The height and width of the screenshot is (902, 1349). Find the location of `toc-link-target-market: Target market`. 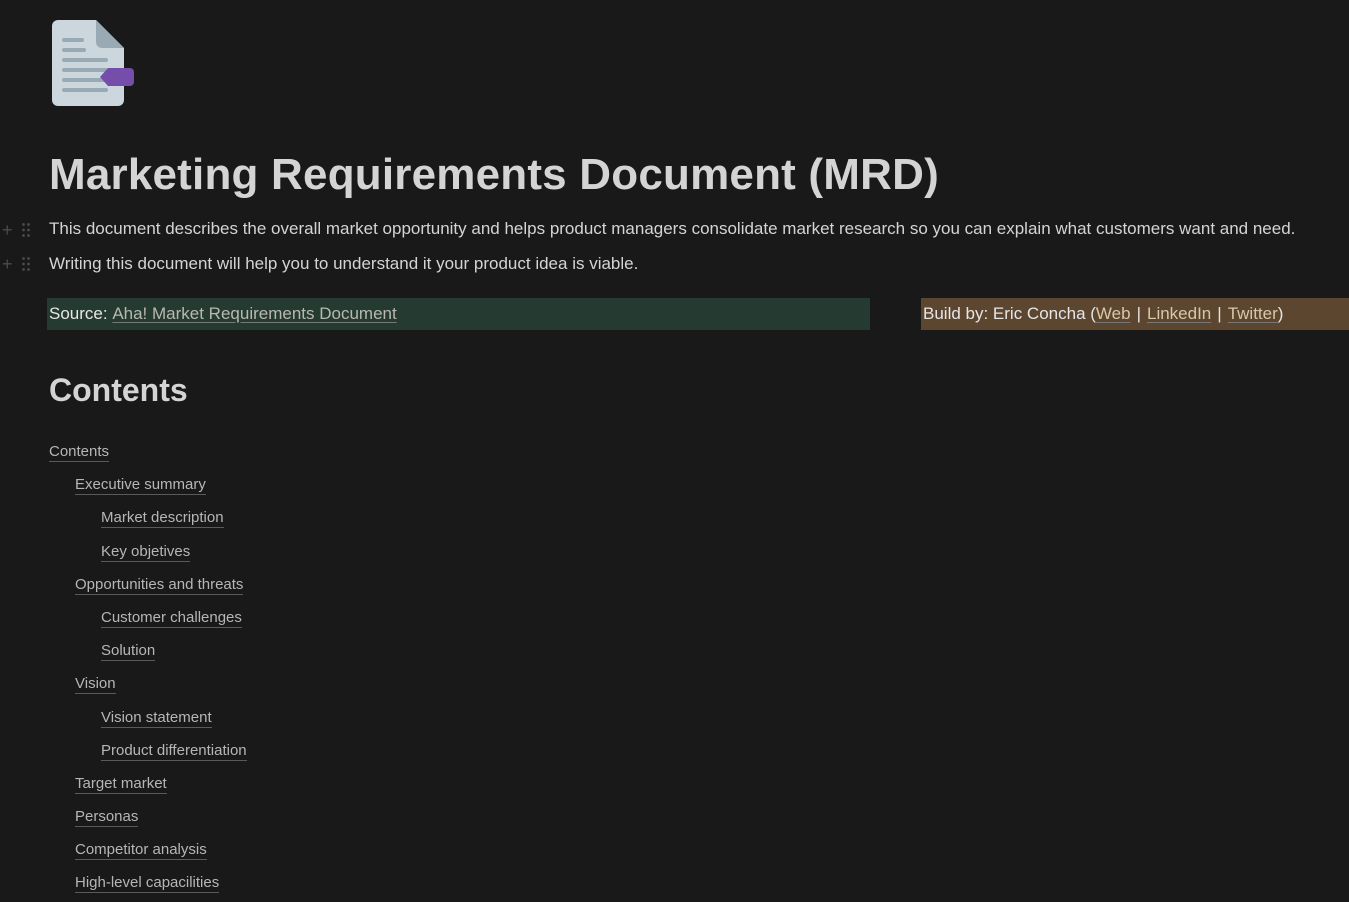

toc-link-target-market: Target market is located at coordinates (121, 784).